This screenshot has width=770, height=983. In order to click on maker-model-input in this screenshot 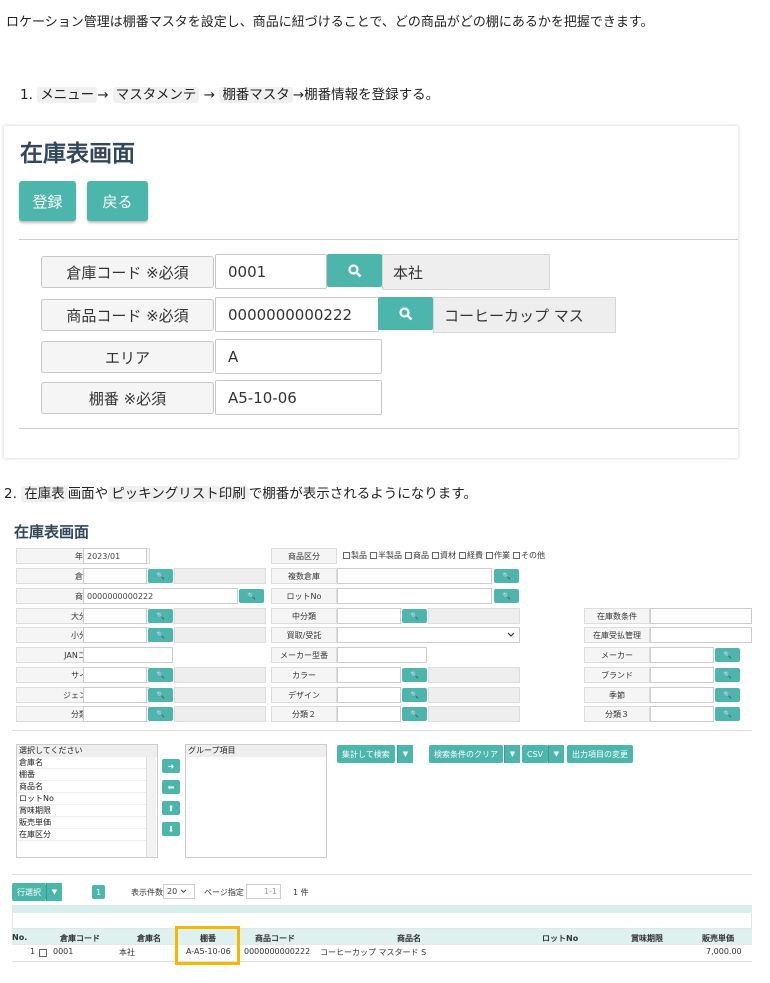, I will do `click(382, 655)`.